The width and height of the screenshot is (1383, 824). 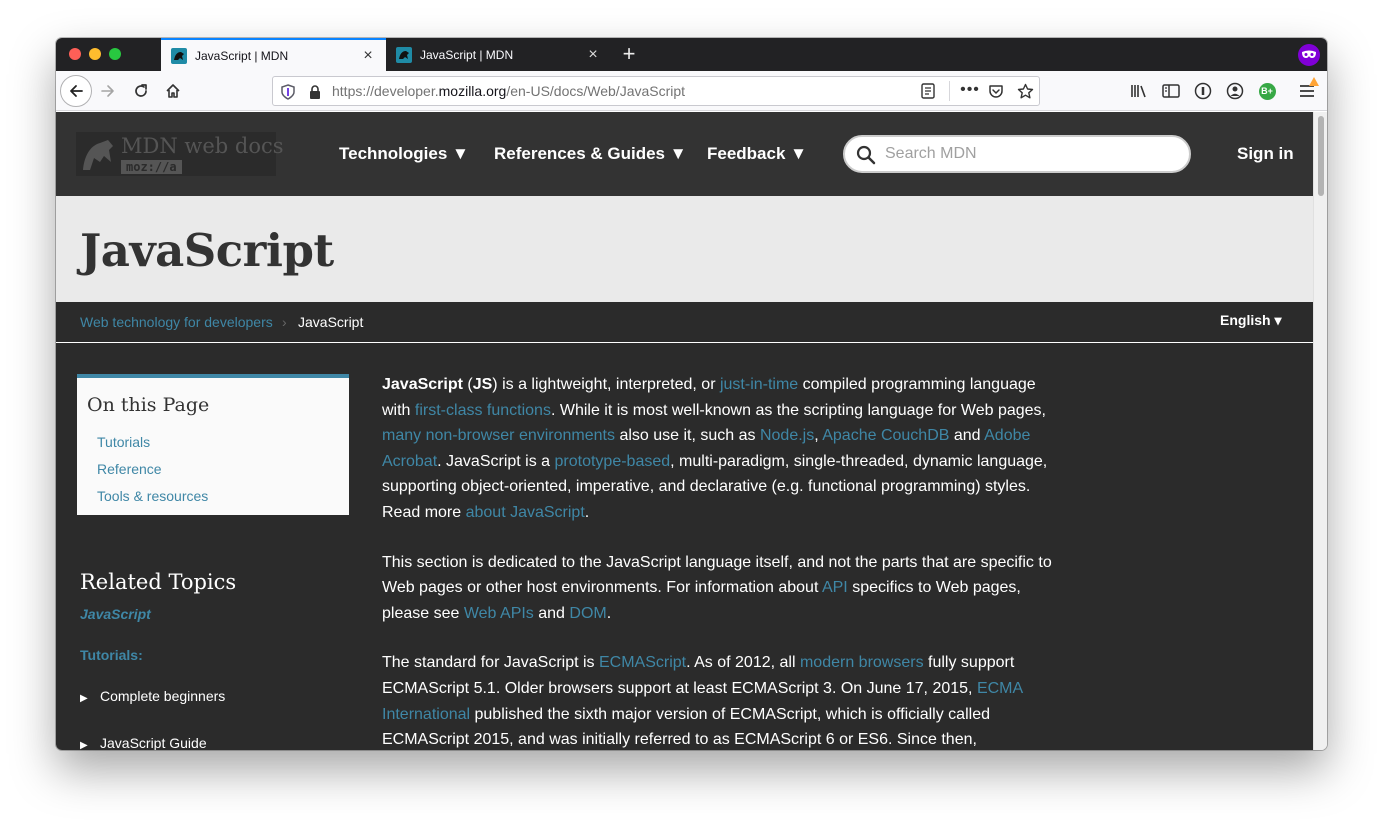 I want to click on extension-badge-icon: B+, so click(x=1267, y=91).